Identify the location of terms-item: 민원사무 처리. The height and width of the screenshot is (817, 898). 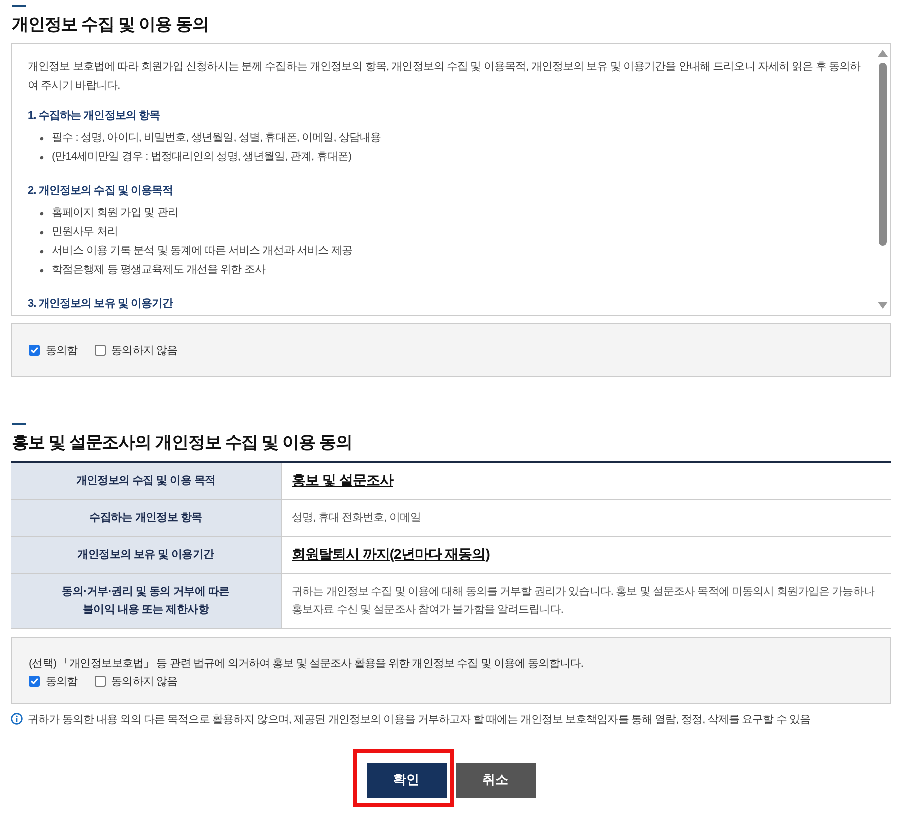
(85, 232).